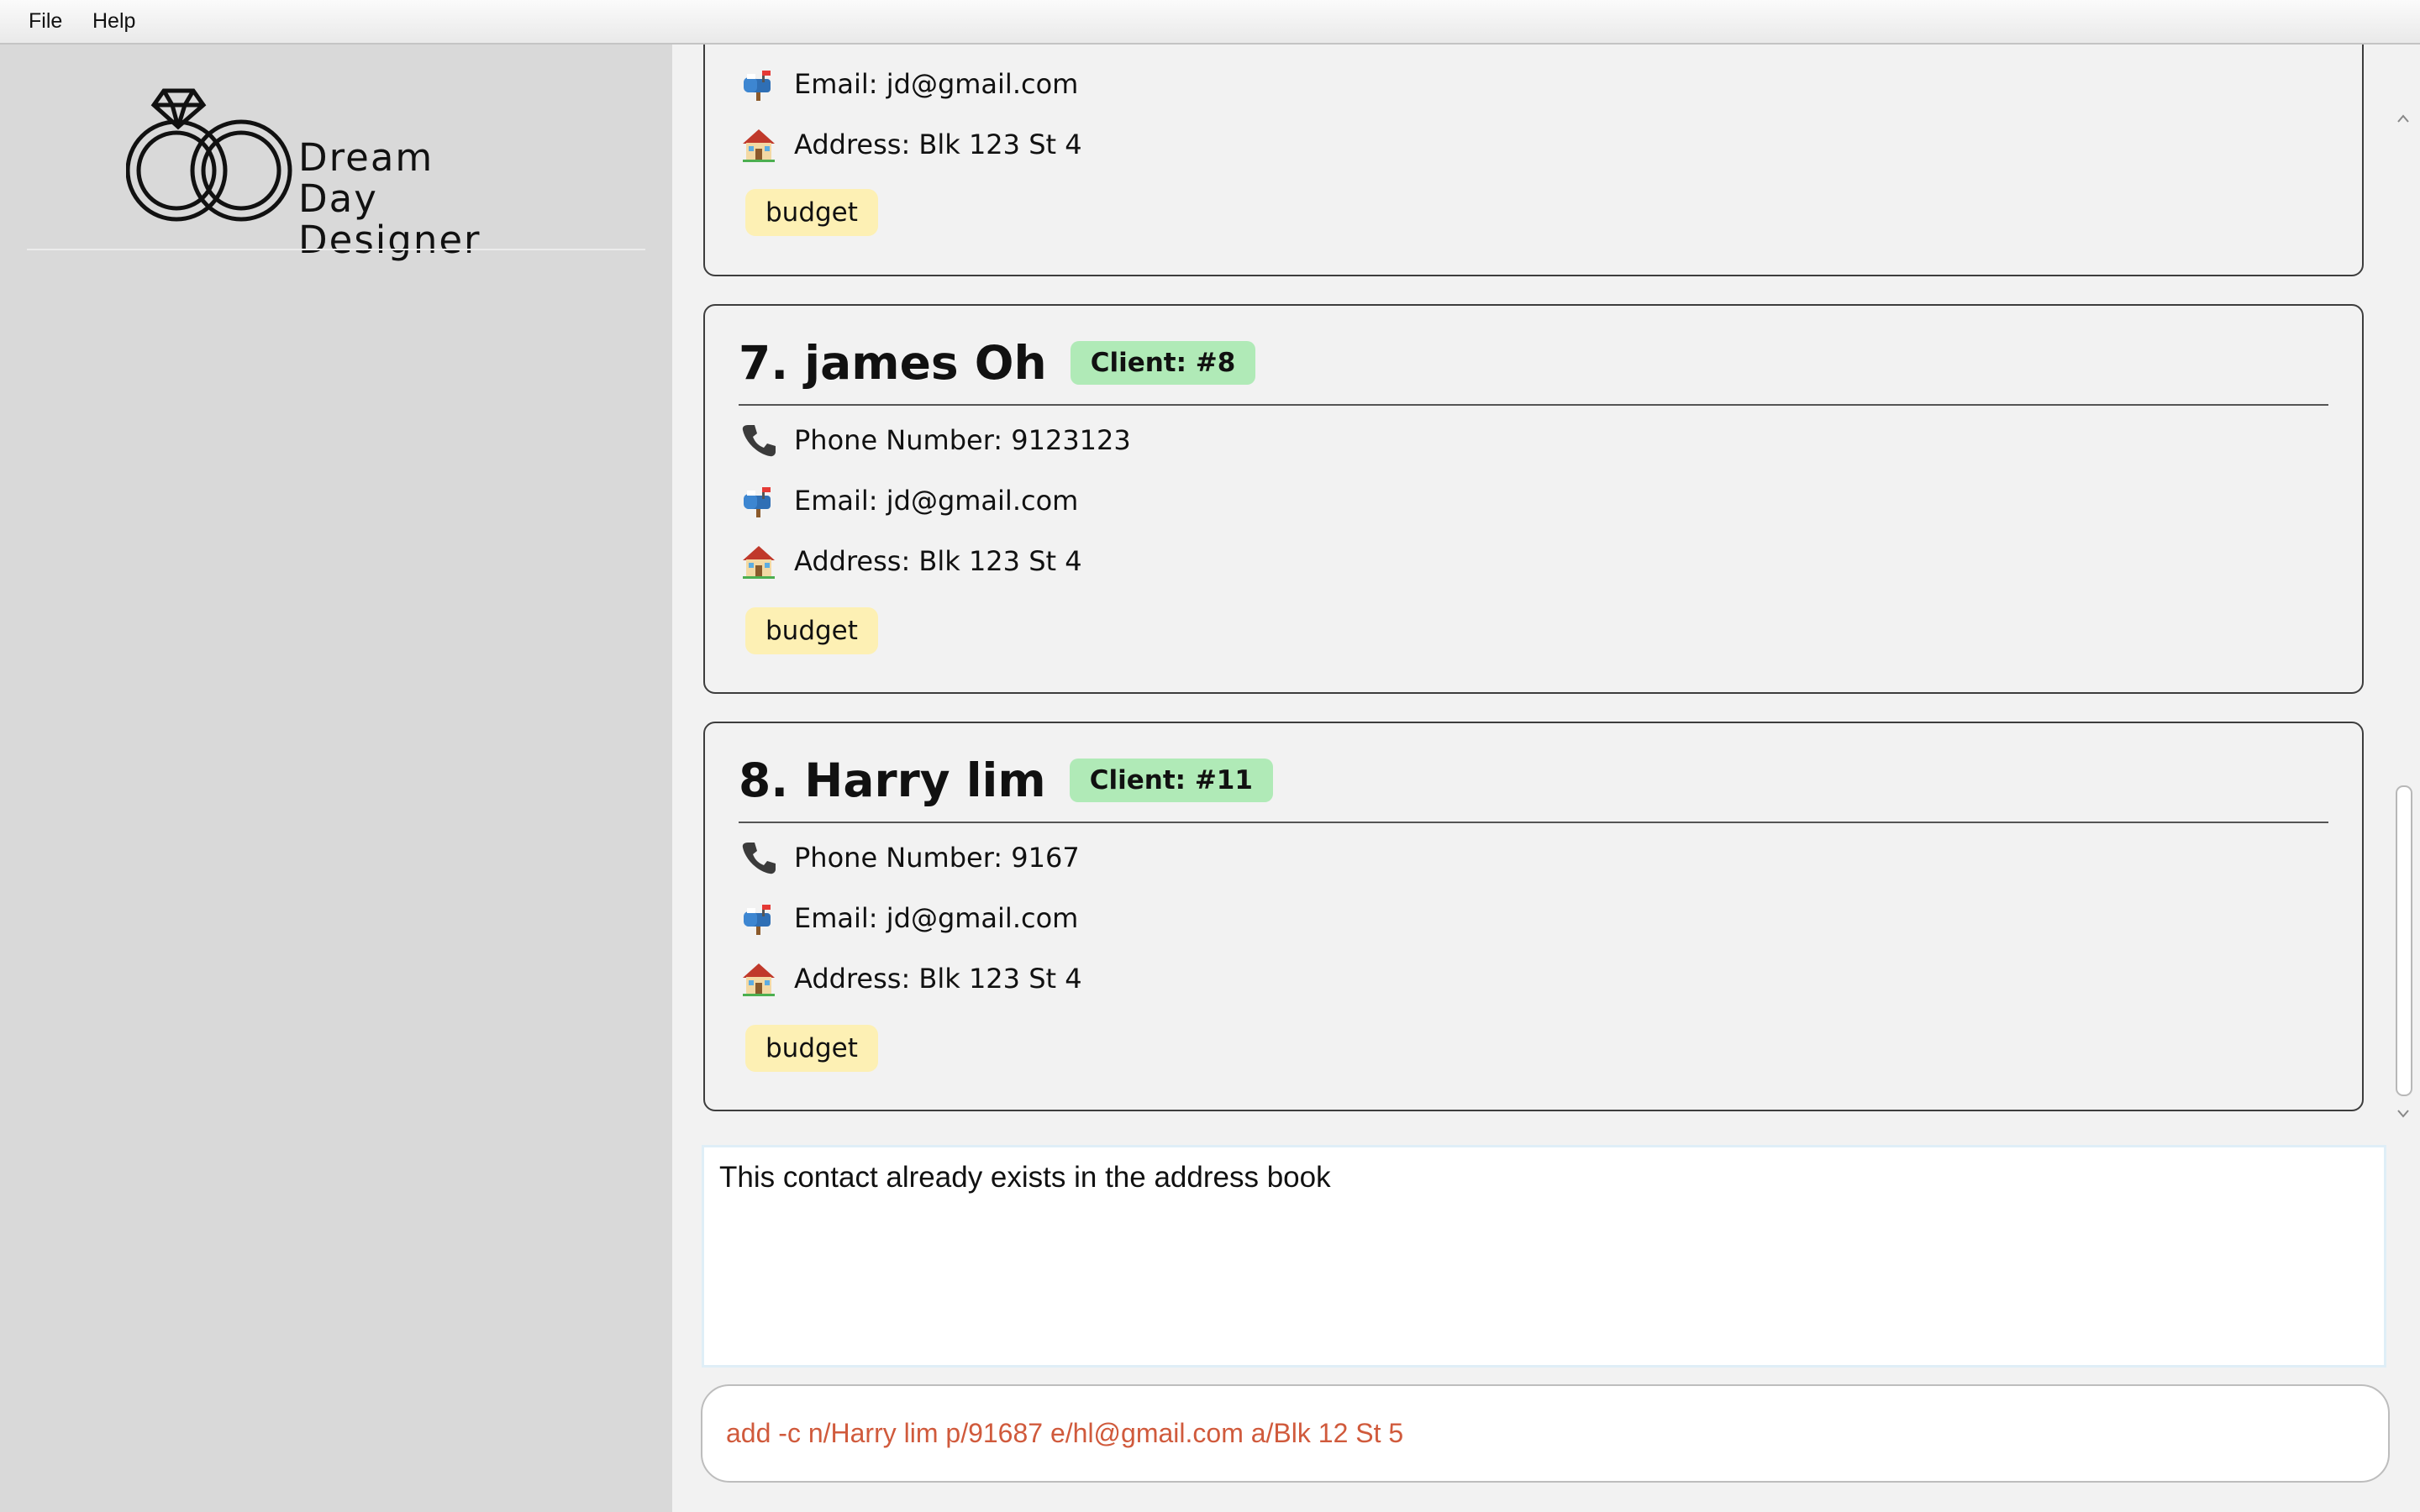 This screenshot has width=2420, height=1512. I want to click on app-logo: Dream Day Designer, so click(303, 173).